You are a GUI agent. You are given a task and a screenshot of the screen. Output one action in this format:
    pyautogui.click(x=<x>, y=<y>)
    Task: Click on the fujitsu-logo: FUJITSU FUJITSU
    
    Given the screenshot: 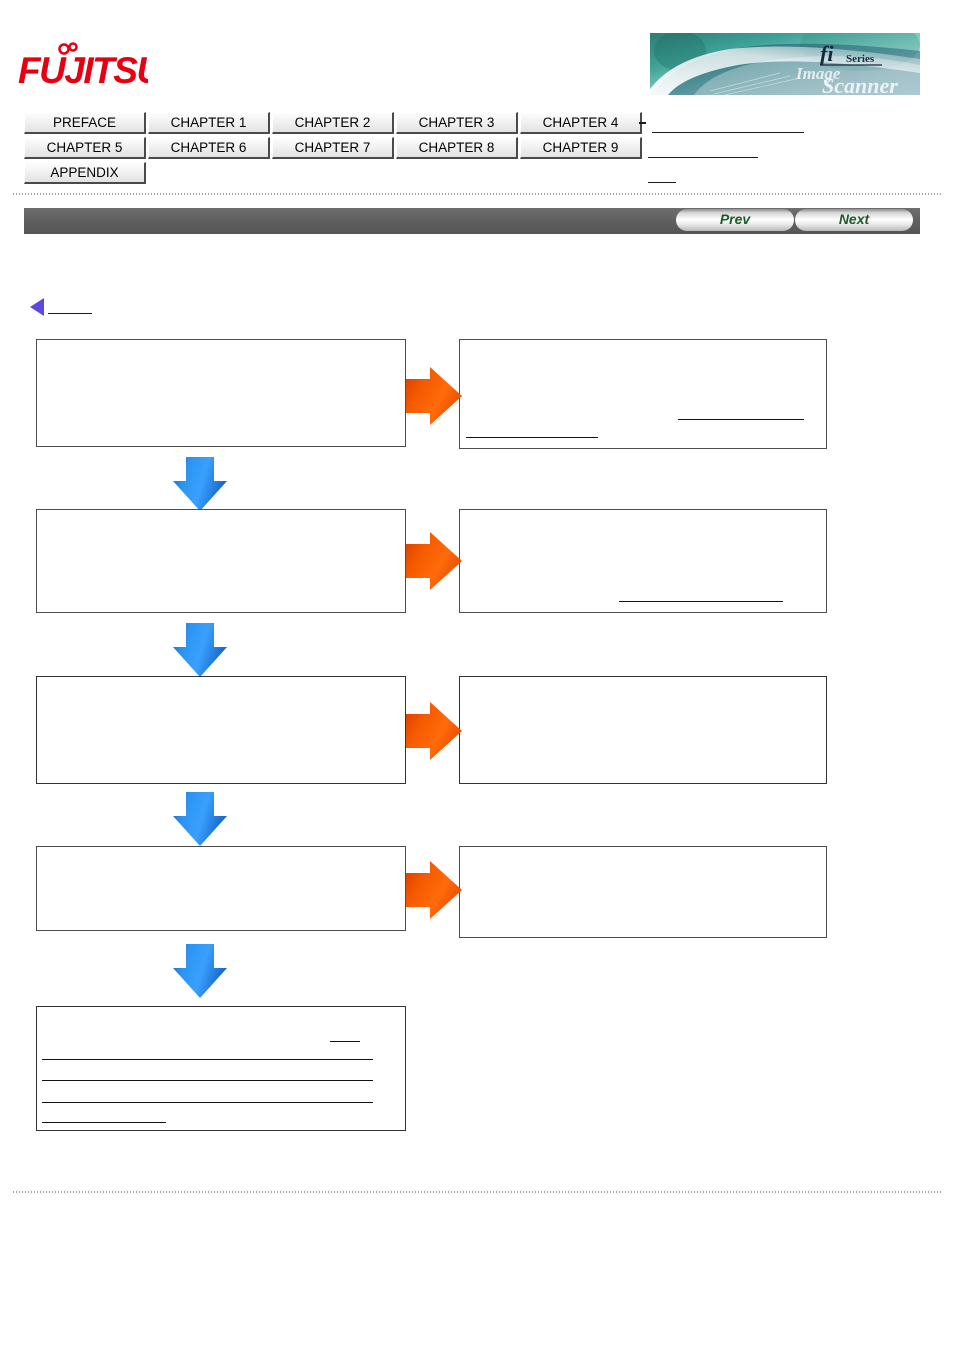 What is the action you would take?
    pyautogui.click(x=92, y=66)
    